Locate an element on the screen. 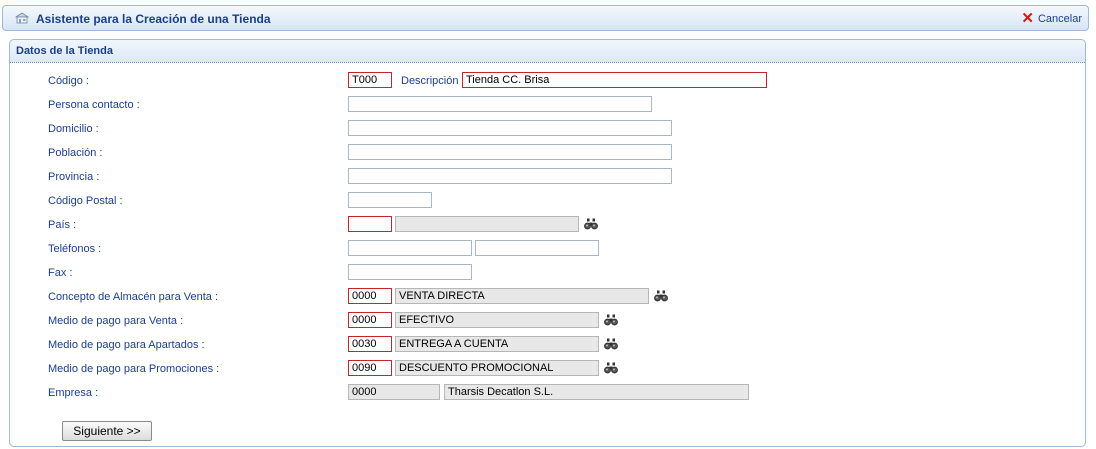  medio-pago-venta-label: Medio de pago para Venta : is located at coordinates (116, 321).